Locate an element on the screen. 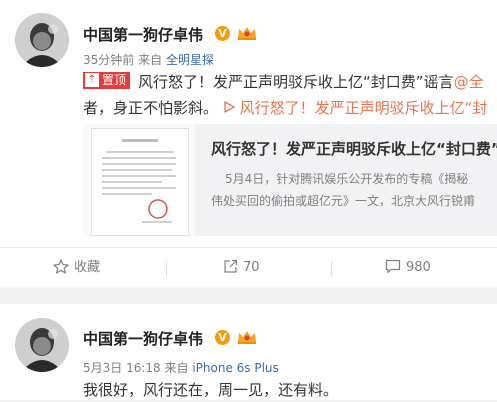  comment-button: 980 is located at coordinates (408, 268).